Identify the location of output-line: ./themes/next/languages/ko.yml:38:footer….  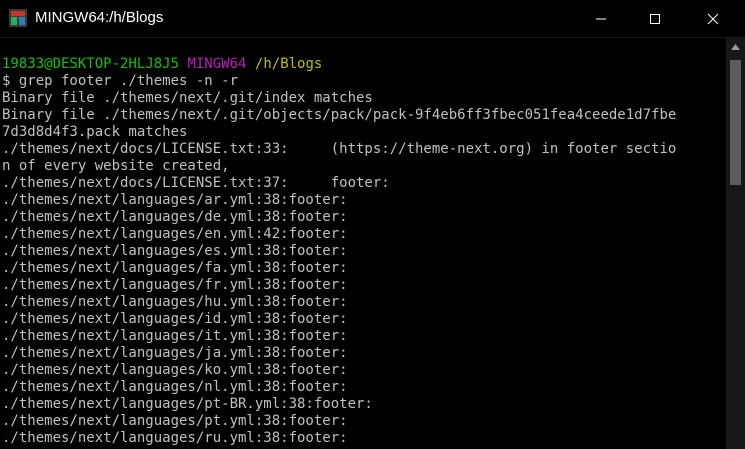
(175, 370).